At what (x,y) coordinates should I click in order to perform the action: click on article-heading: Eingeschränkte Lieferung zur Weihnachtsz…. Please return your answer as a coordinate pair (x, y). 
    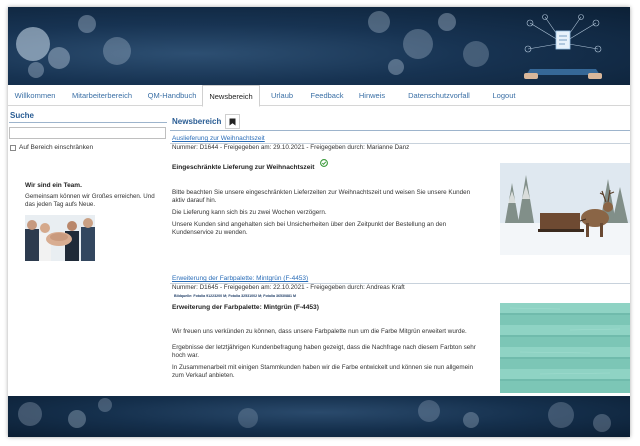
    Looking at the image, I should click on (243, 167).